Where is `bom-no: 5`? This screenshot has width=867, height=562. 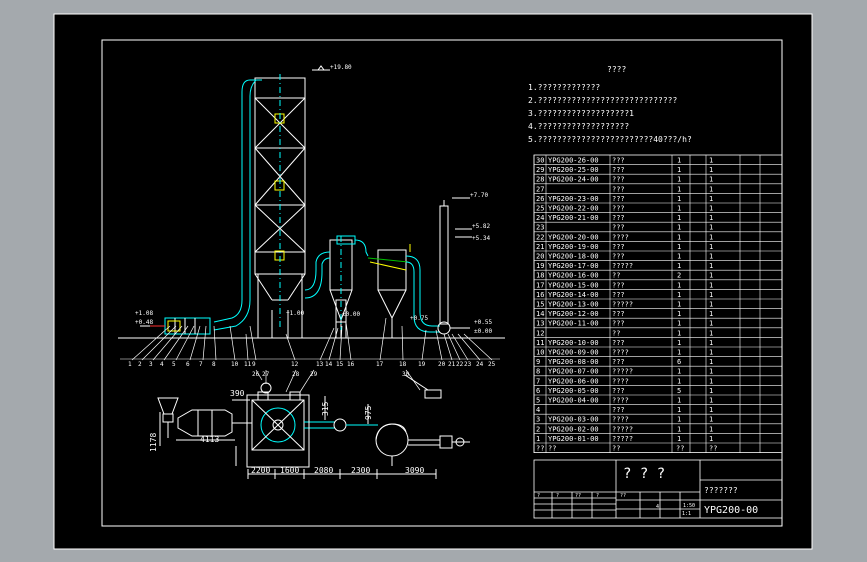 bom-no: 5 is located at coordinates (538, 401).